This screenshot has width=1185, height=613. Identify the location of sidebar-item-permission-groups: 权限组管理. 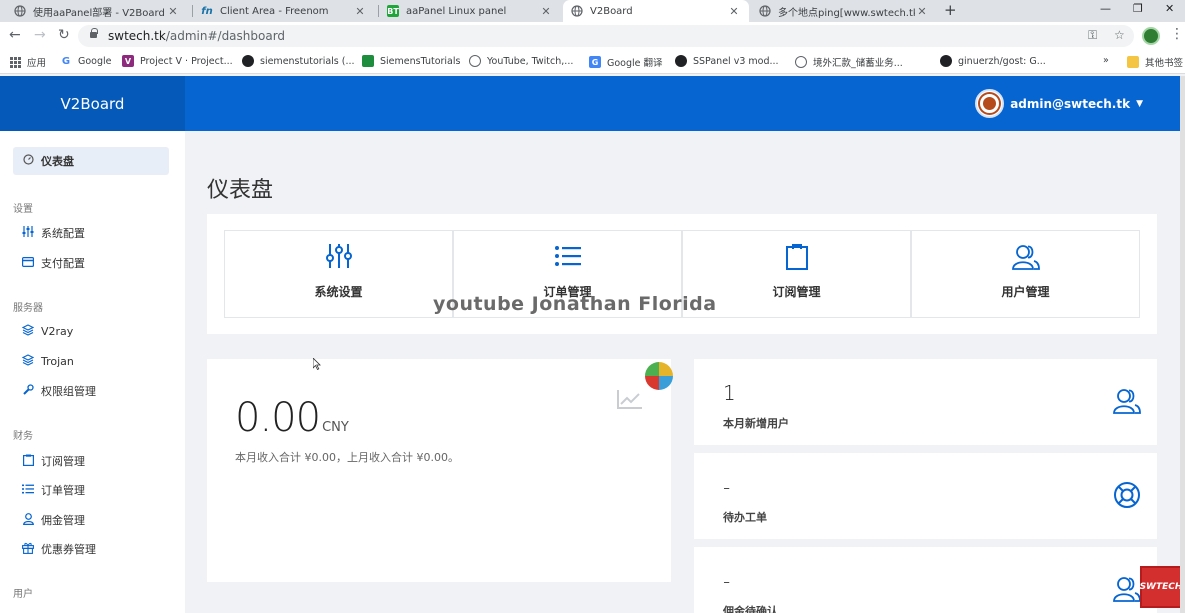
(59, 391).